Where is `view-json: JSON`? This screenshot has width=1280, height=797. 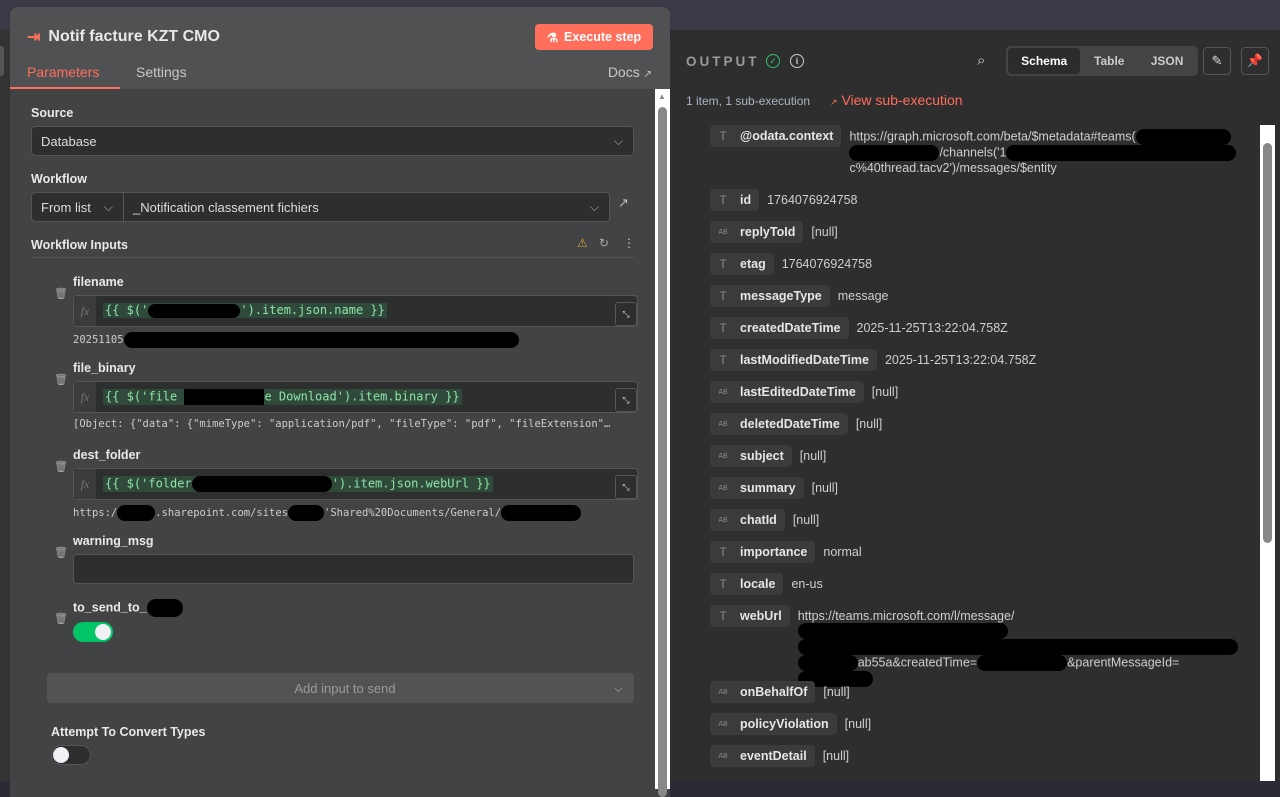
view-json: JSON is located at coordinates (1167, 61).